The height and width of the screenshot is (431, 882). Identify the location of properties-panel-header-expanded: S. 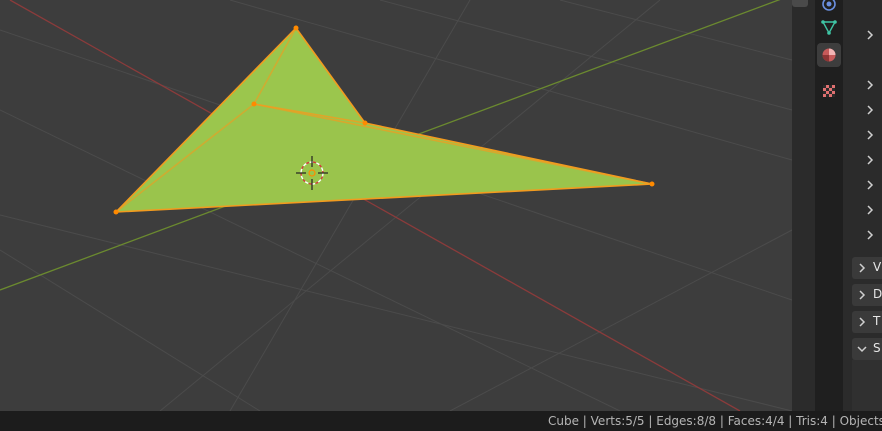
(867, 349).